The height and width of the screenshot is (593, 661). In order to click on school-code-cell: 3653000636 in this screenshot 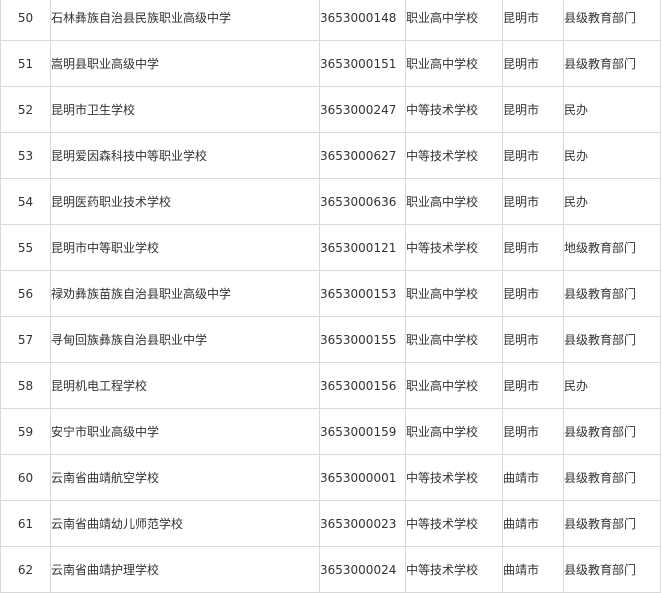, I will do `click(362, 201)`.